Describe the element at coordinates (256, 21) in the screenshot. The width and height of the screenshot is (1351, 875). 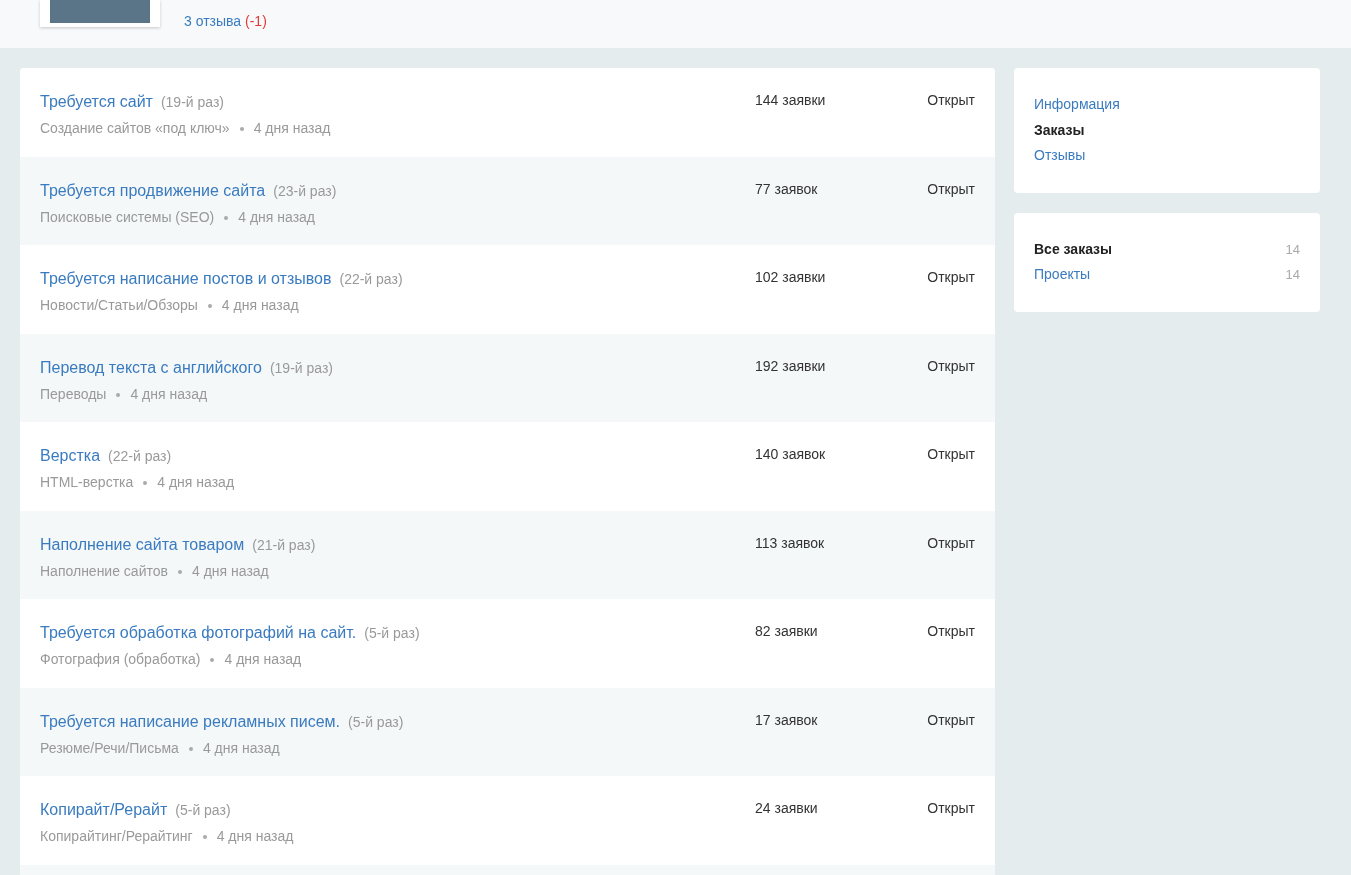
I see `reviews-delta: (-1)` at that location.